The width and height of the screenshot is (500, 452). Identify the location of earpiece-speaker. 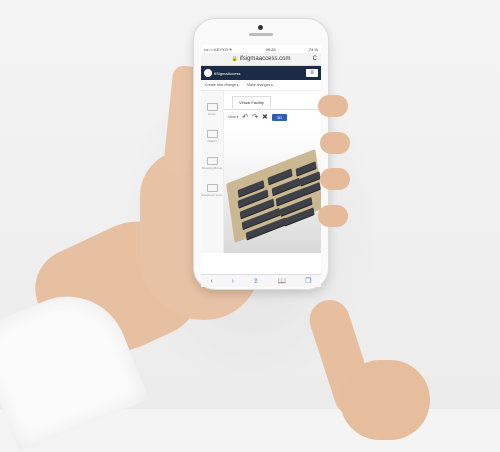
(261, 34).